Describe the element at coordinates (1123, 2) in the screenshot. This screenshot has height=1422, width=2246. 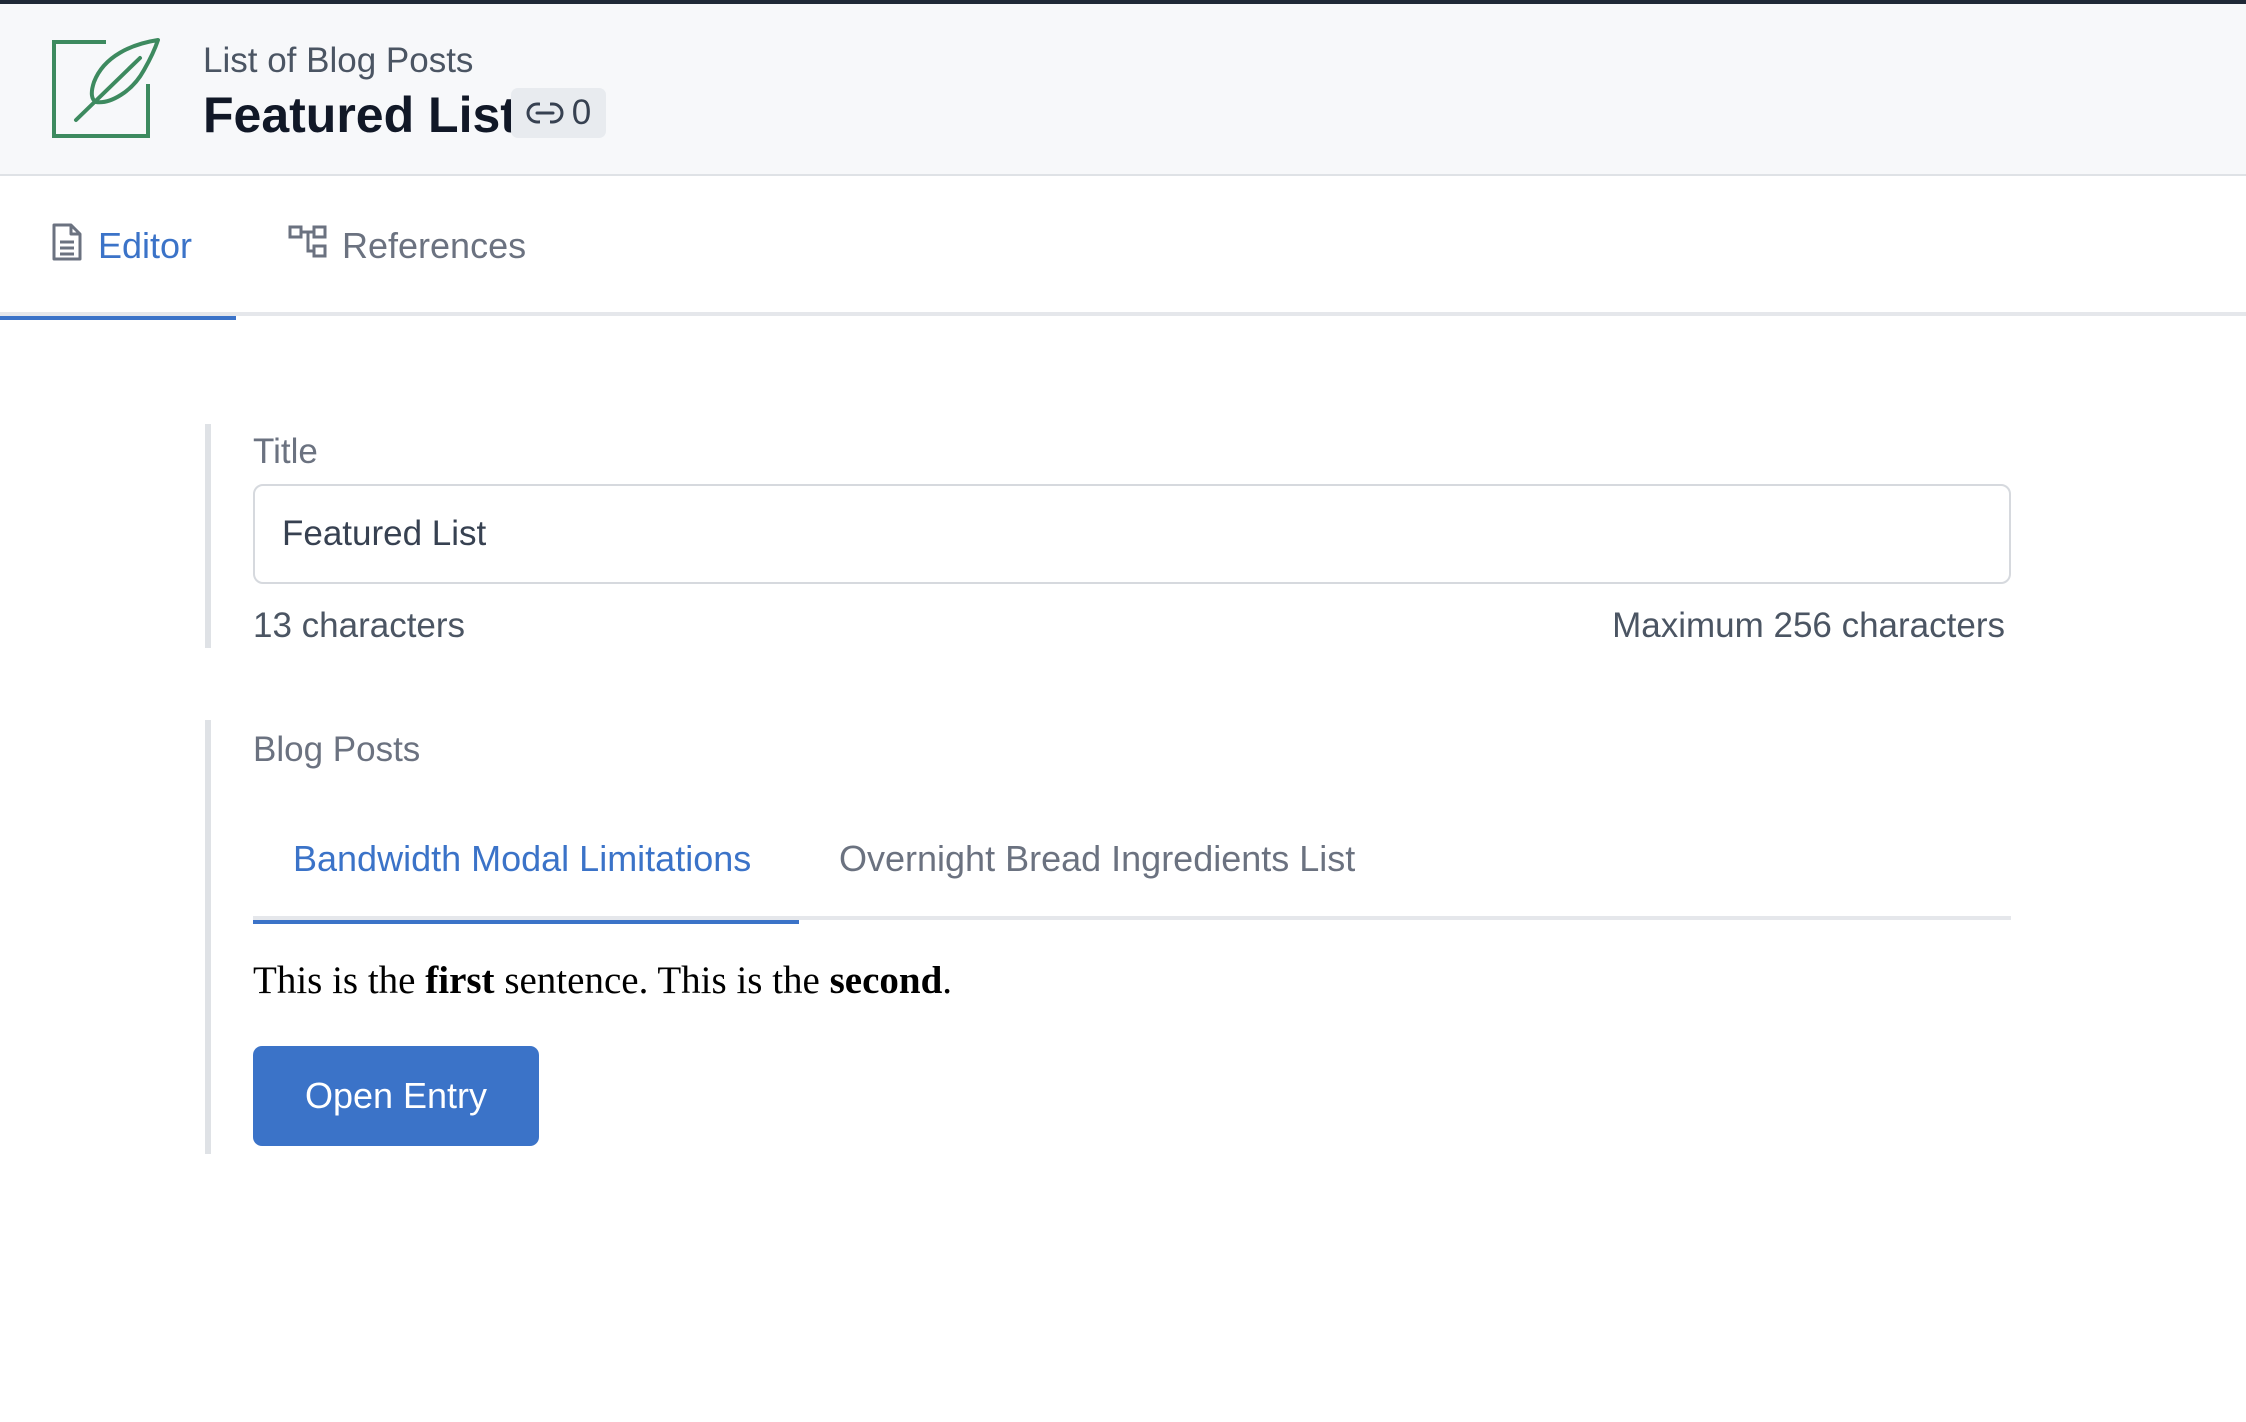
I see `window-top-border` at that location.